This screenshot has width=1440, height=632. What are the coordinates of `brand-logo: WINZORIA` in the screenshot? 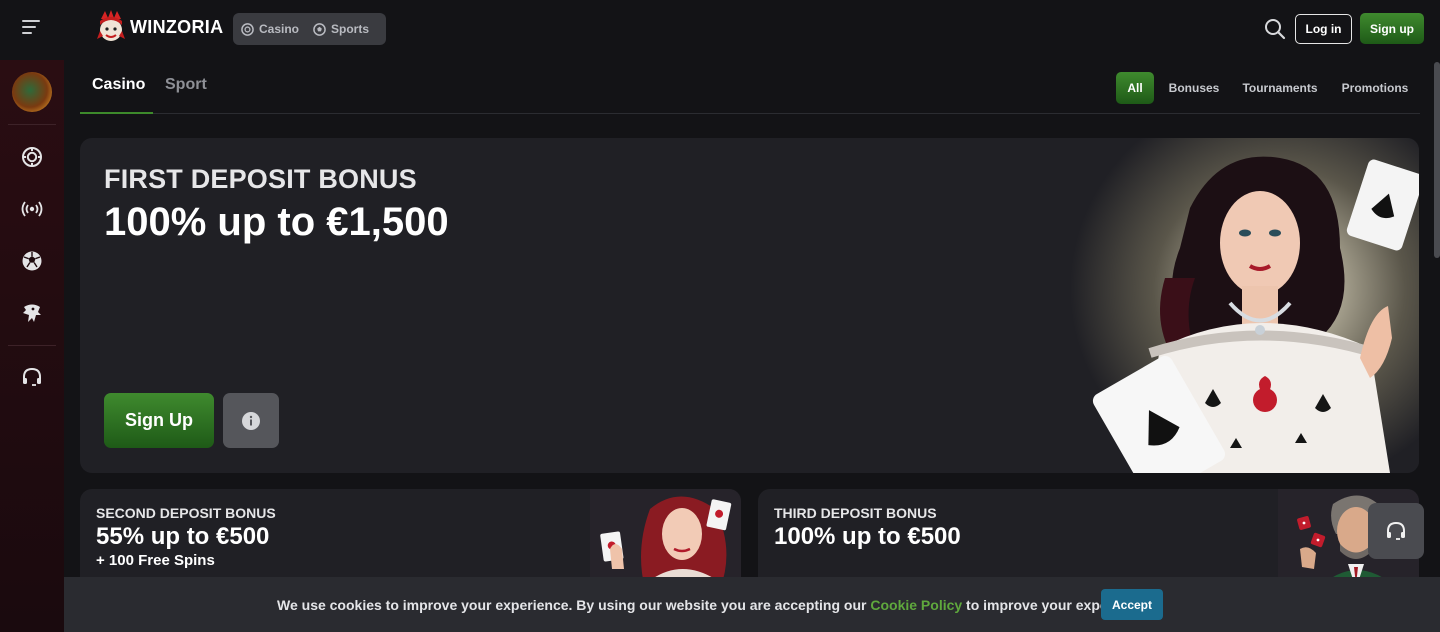 It's located at (159, 27).